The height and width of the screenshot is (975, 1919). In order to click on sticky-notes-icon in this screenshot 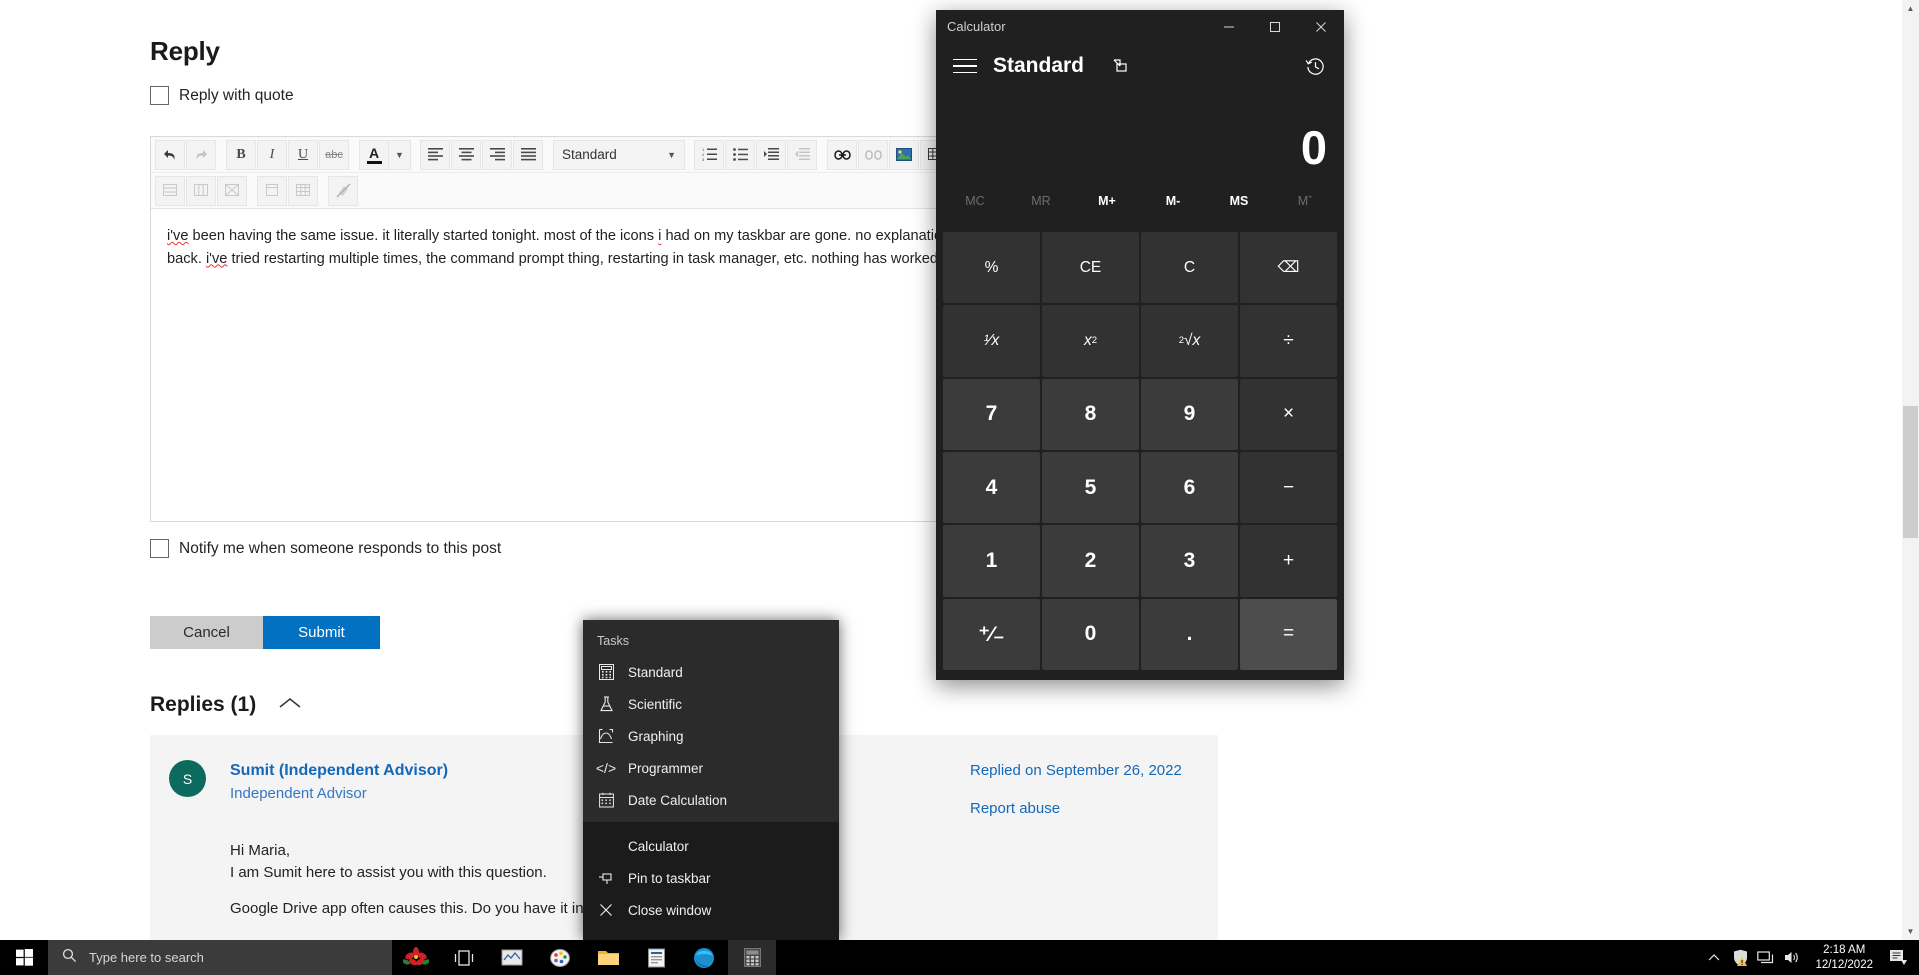, I will do `click(512, 957)`.